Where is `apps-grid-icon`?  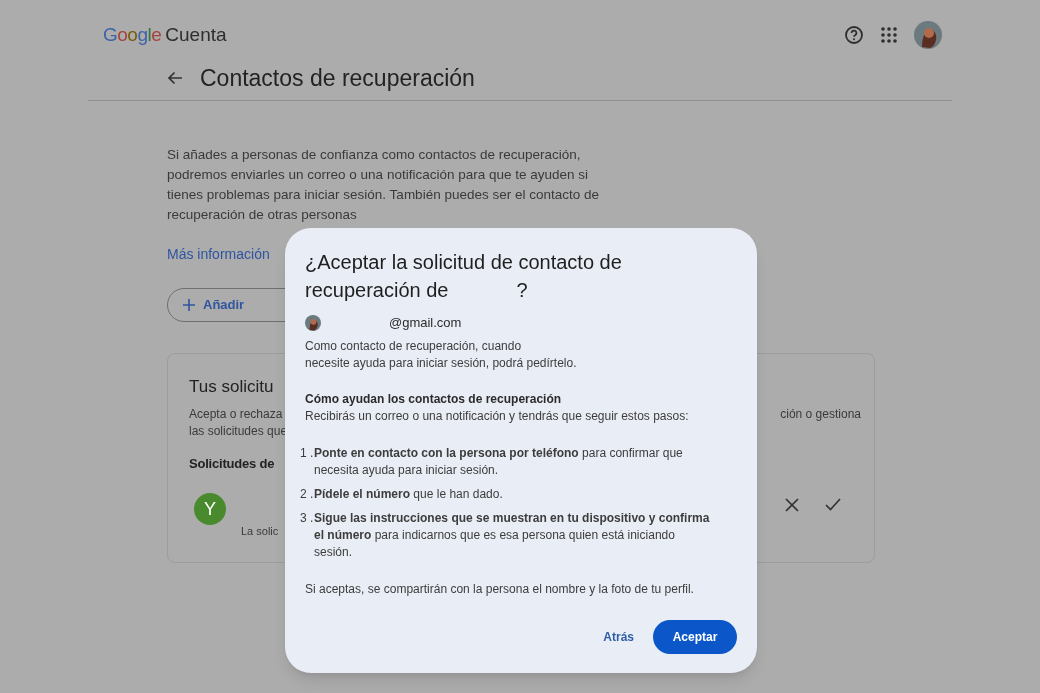
apps-grid-icon is located at coordinates (889, 35).